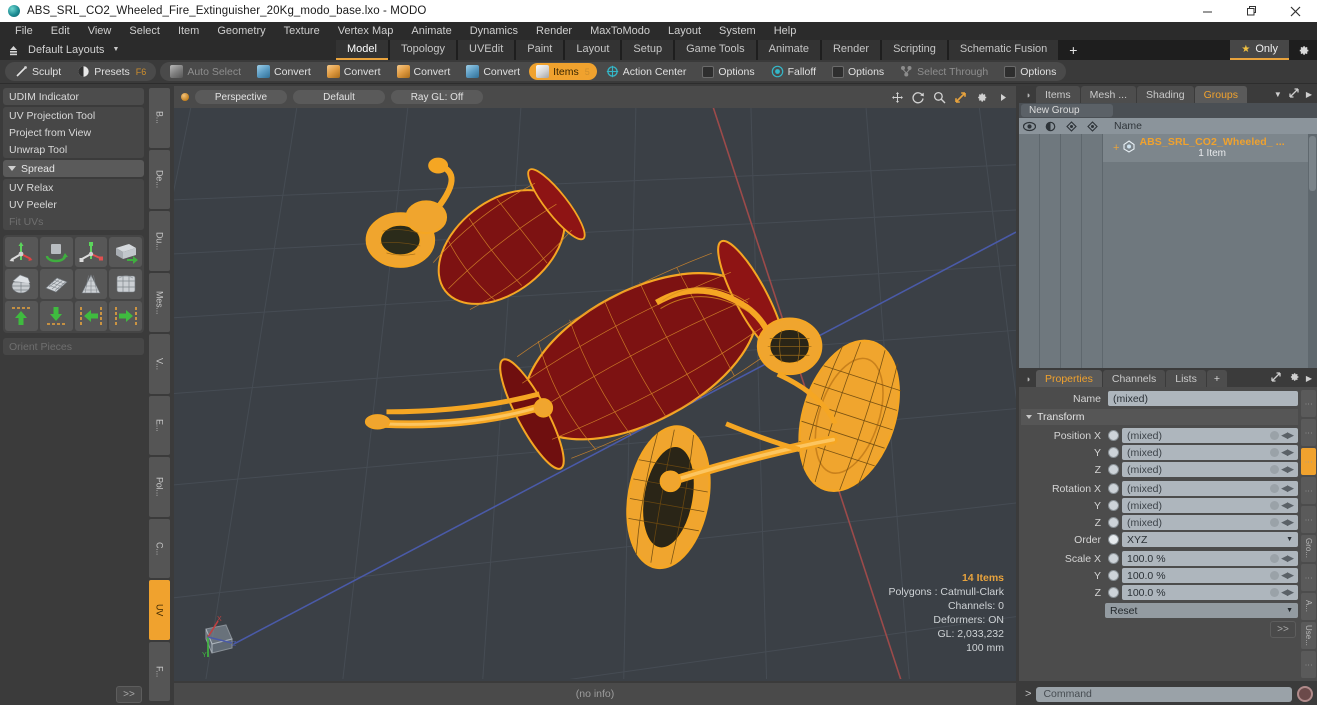 The image size is (1317, 705). What do you see at coordinates (1073, 50) in the screenshot?
I see `add-tab-button: +` at bounding box center [1073, 50].